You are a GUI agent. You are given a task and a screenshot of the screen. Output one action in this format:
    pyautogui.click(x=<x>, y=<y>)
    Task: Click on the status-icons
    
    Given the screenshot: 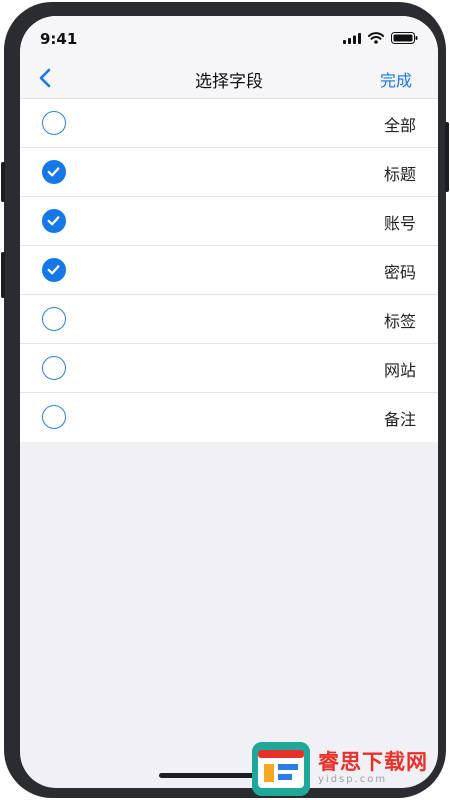 What is the action you would take?
    pyautogui.click(x=380, y=38)
    